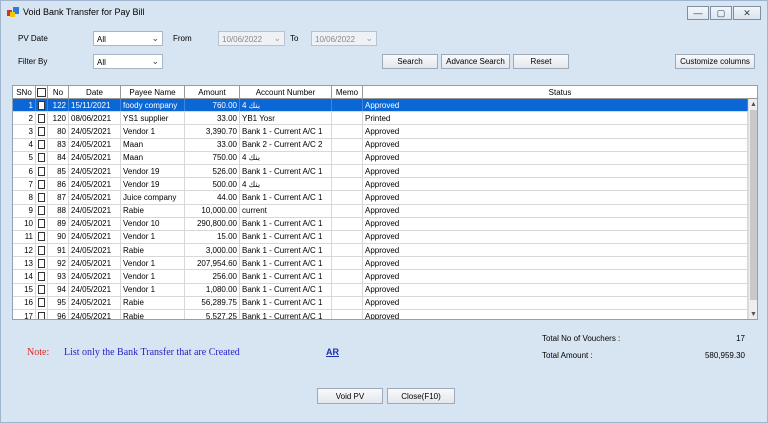 This screenshot has width=768, height=423. What do you see at coordinates (24, 263) in the screenshot?
I see `cell-sno: 13` at bounding box center [24, 263].